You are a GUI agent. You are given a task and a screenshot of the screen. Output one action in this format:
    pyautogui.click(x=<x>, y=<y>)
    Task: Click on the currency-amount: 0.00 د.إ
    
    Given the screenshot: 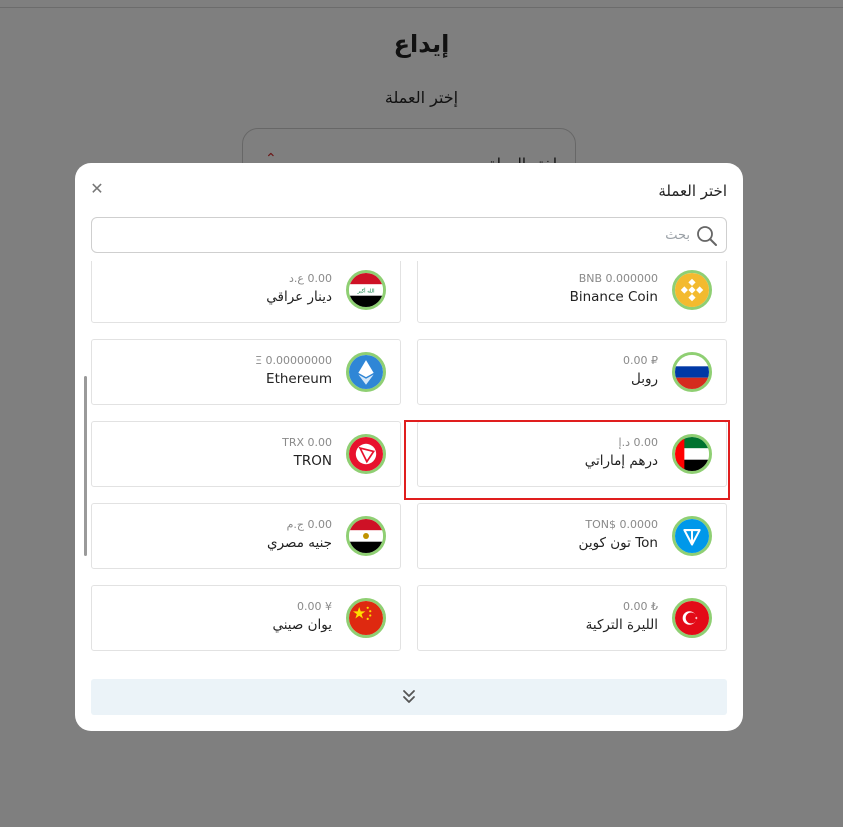 What is the action you would take?
    pyautogui.click(x=638, y=442)
    